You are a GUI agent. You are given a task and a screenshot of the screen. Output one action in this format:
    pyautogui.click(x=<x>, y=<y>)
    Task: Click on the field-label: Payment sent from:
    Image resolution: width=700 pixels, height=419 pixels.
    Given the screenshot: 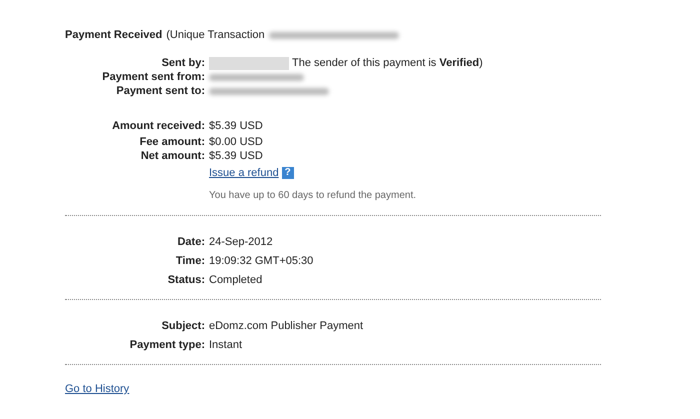 What is the action you would take?
    pyautogui.click(x=153, y=77)
    